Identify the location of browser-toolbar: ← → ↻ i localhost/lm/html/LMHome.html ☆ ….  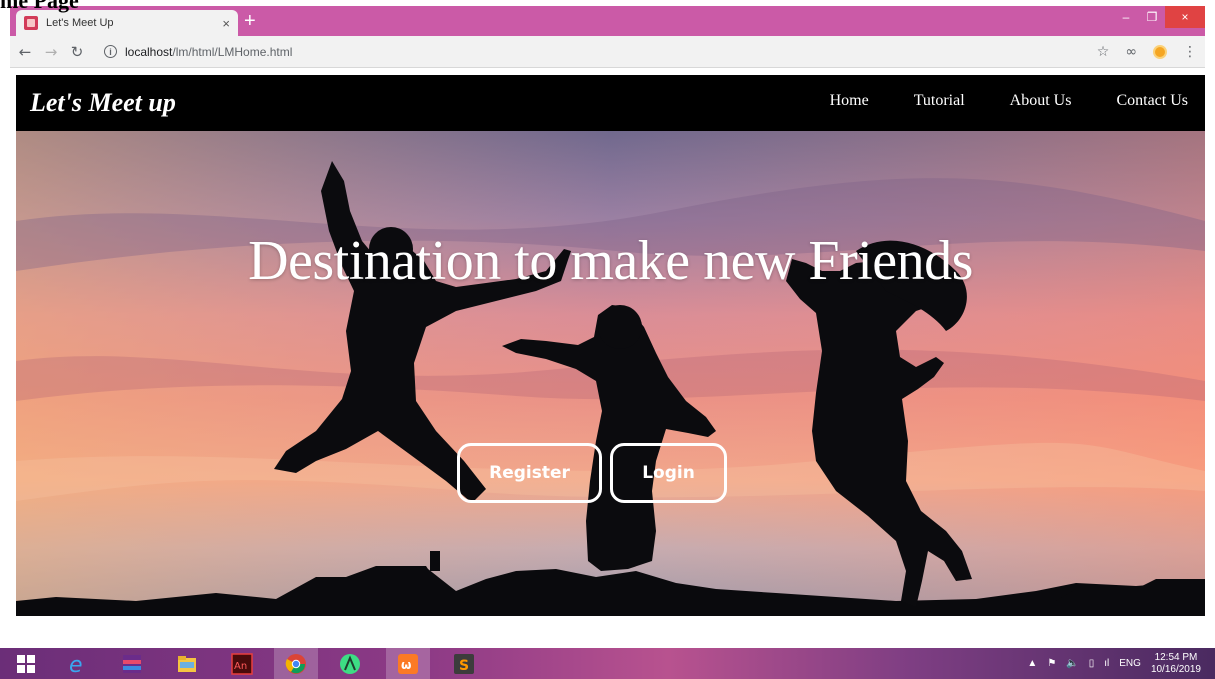
(607, 52).